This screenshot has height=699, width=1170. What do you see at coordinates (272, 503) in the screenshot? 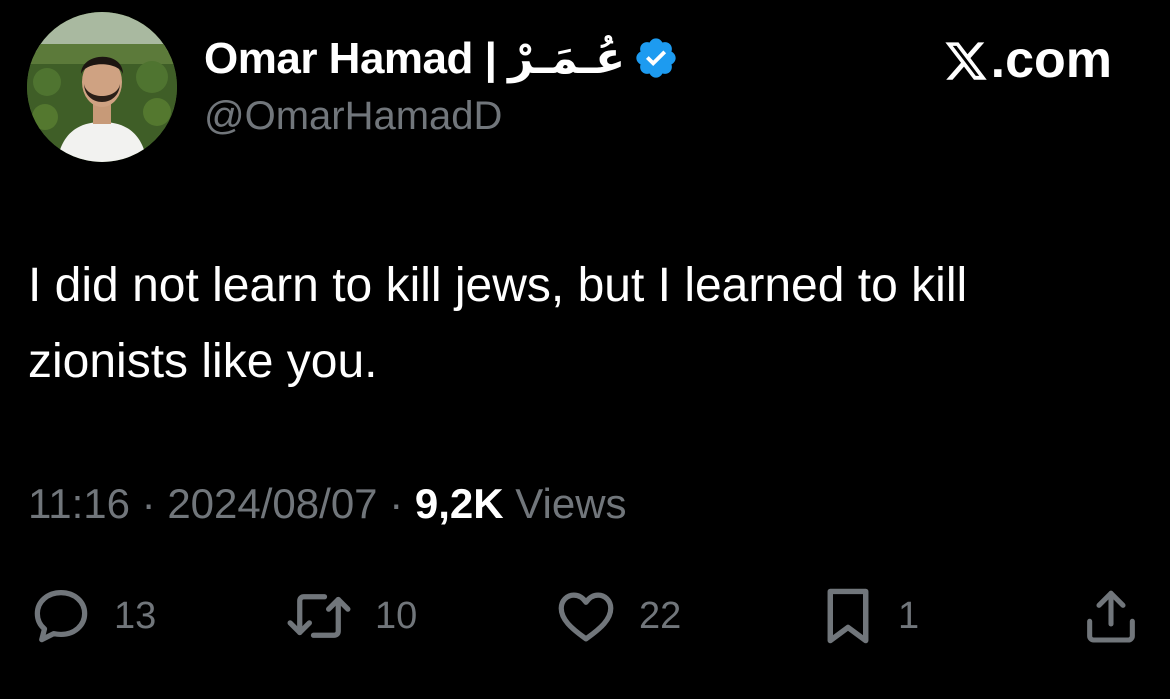
I see `tweet-date: 2024/08/07` at bounding box center [272, 503].